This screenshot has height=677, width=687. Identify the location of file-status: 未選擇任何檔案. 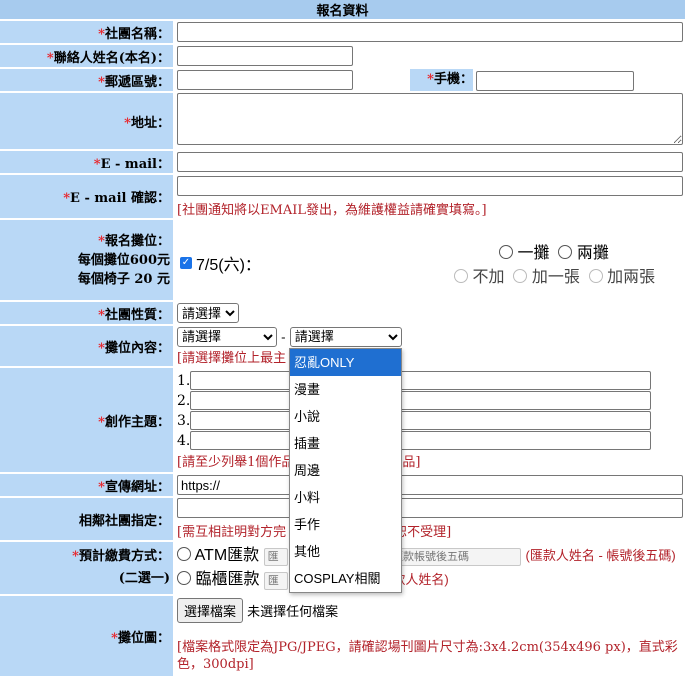
(293, 611).